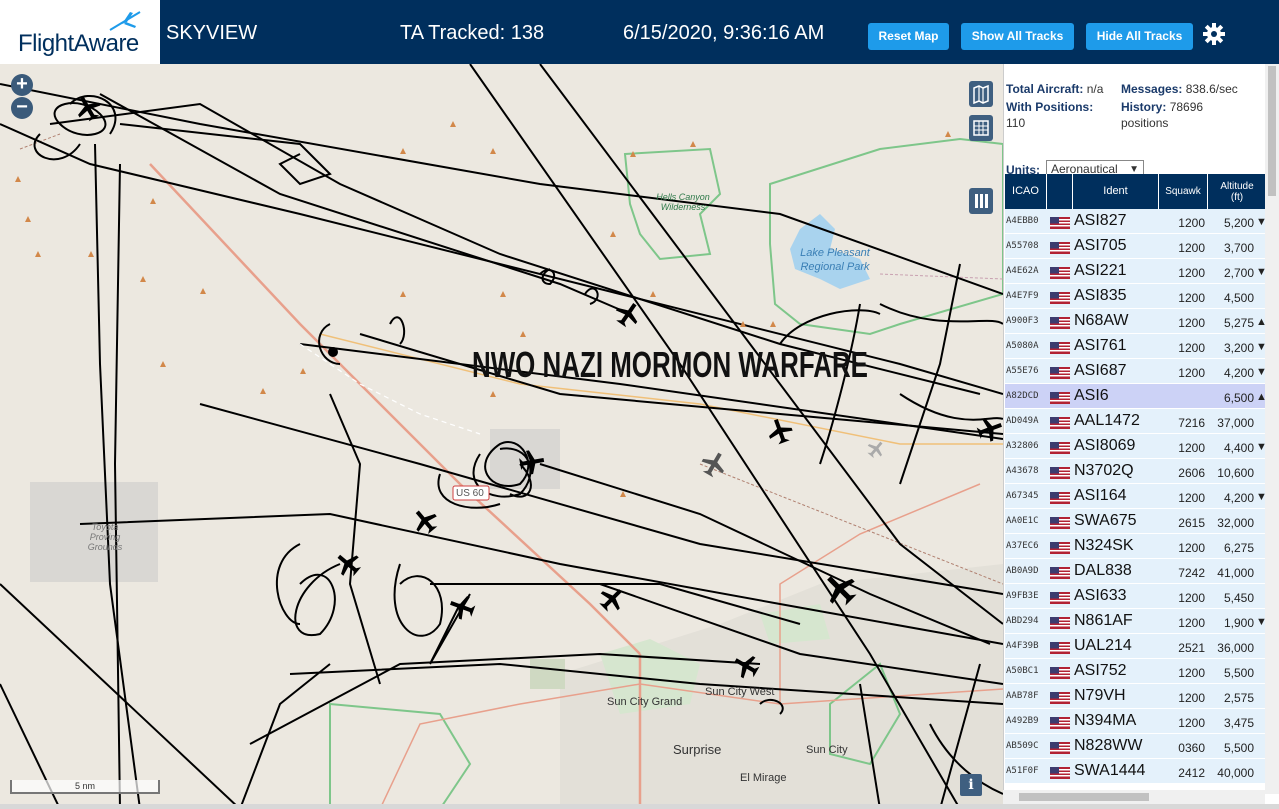 This screenshot has width=1279, height=809. Describe the element at coordinates (1191, 748) in the screenshot. I see `squawk-cell: 0360` at that location.